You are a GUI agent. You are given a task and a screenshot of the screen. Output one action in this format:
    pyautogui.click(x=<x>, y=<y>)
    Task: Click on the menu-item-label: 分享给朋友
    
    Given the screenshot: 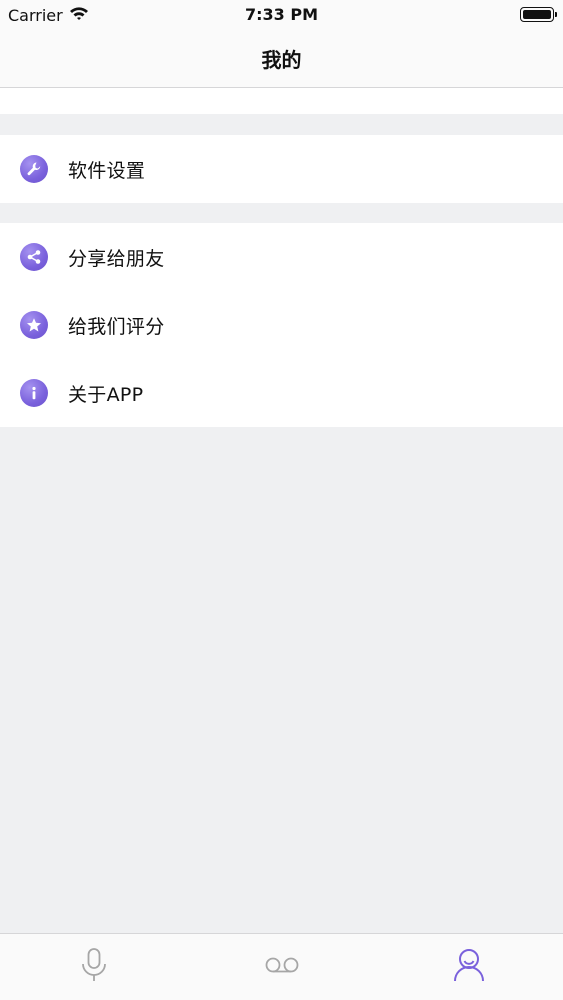 What is the action you would take?
    pyautogui.click(x=116, y=258)
    